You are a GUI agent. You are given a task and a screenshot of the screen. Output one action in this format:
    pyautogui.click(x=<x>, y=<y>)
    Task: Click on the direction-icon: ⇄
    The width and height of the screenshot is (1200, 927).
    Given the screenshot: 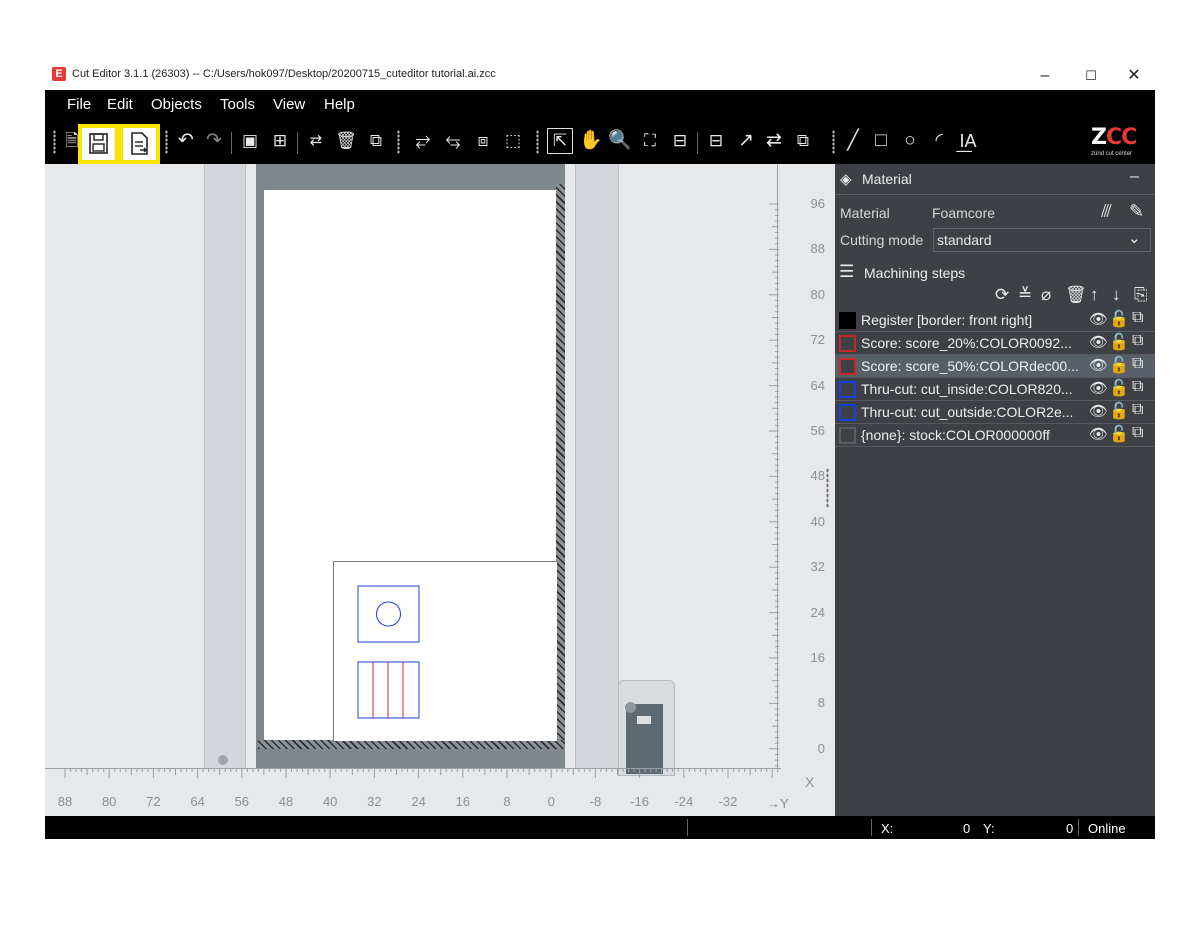 What is the action you would take?
    pyautogui.click(x=316, y=141)
    